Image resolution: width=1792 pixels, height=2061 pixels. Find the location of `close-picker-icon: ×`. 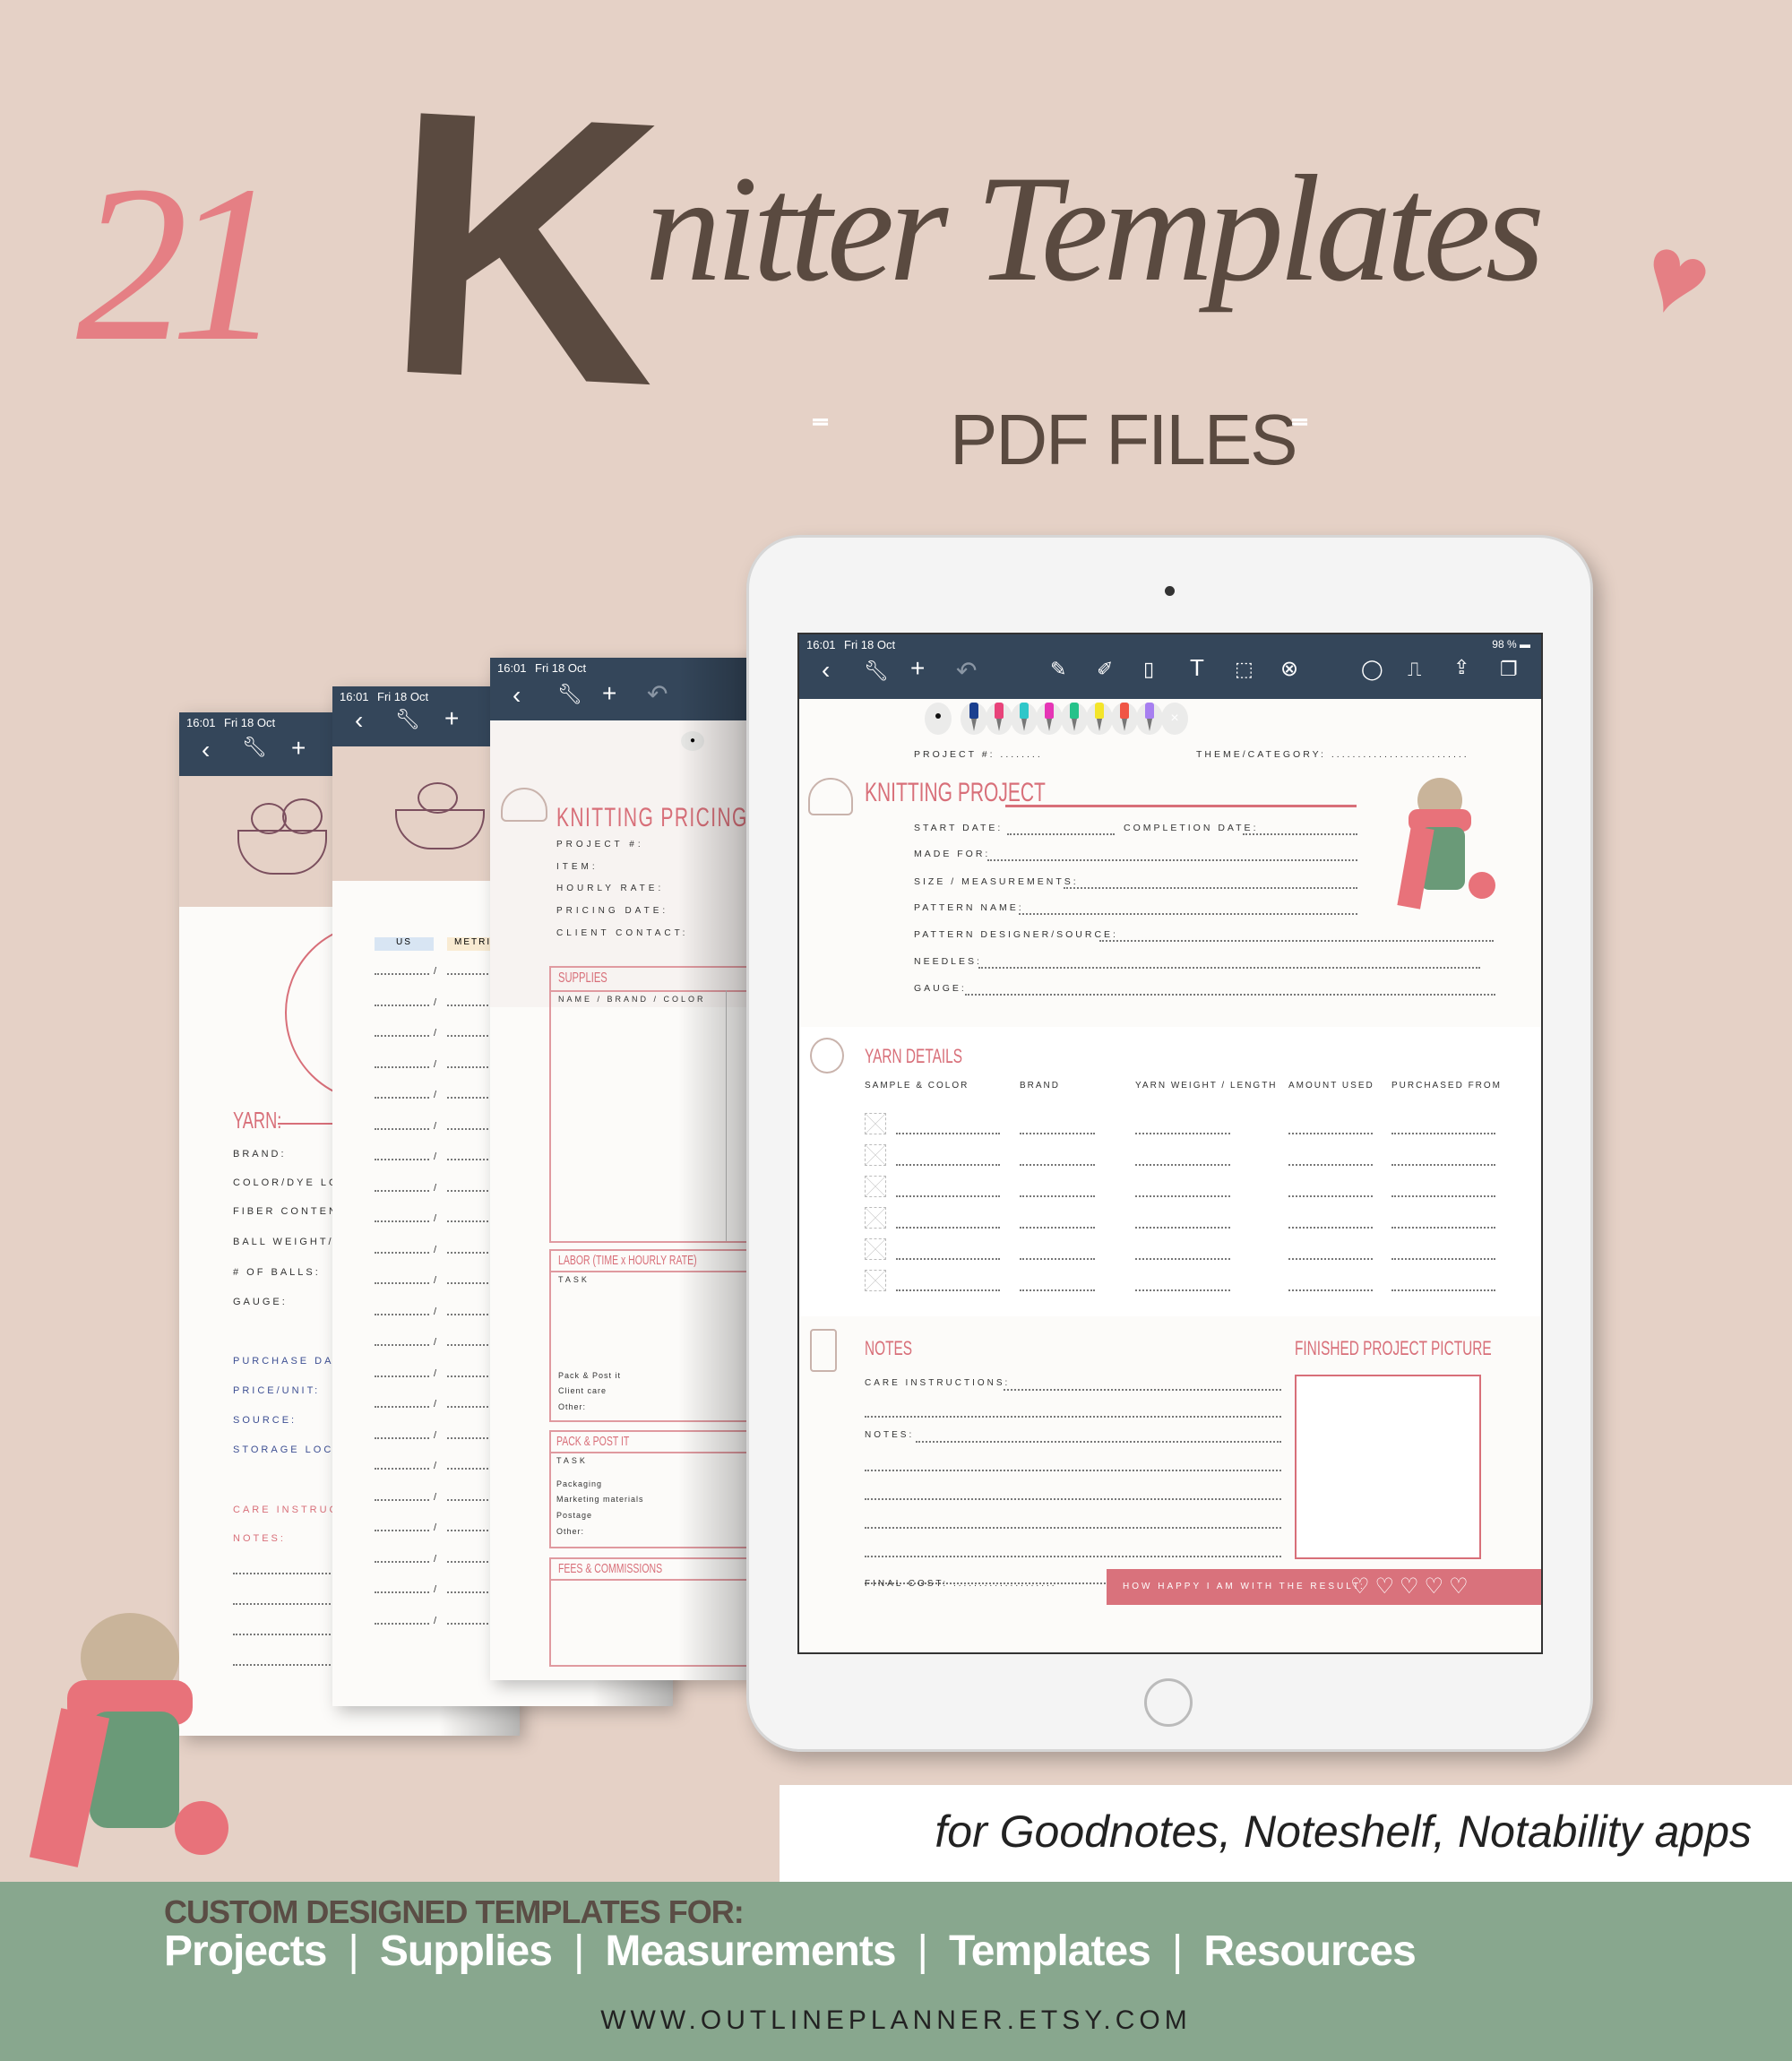

close-picker-icon: × is located at coordinates (1174, 719).